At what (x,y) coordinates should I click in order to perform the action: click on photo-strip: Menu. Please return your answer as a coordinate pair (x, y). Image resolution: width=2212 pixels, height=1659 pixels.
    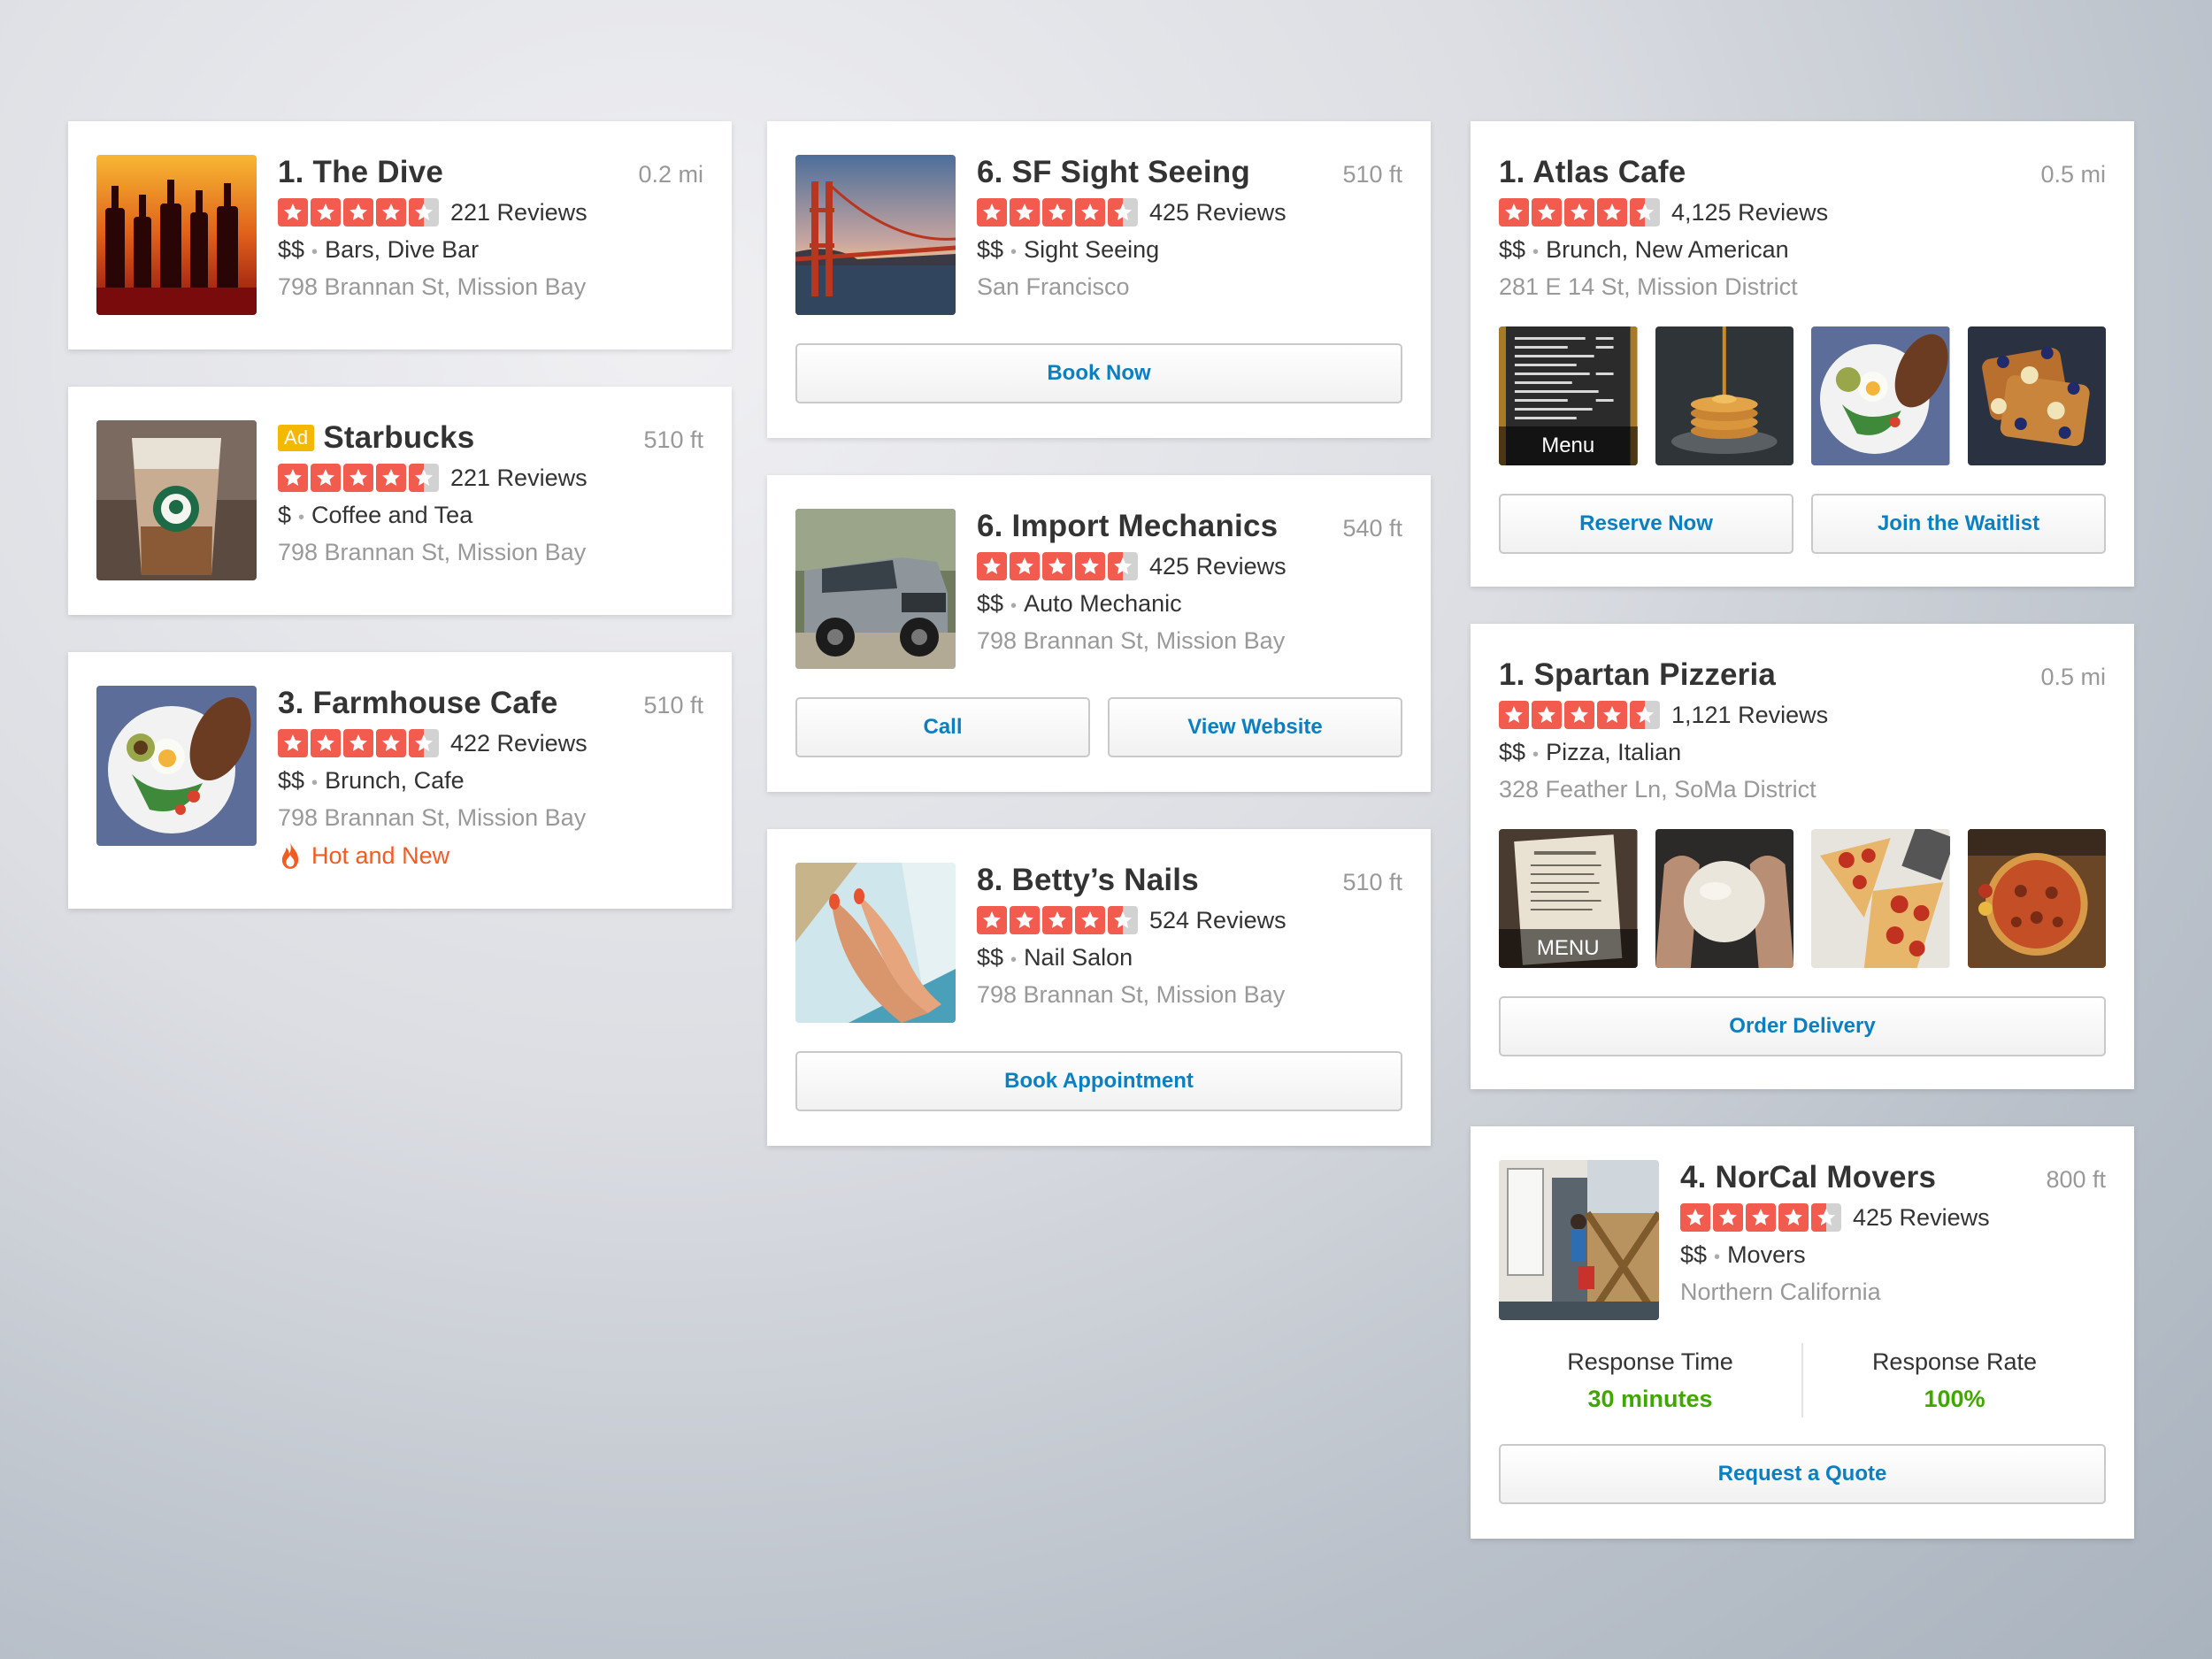
    Looking at the image, I should click on (1803, 395).